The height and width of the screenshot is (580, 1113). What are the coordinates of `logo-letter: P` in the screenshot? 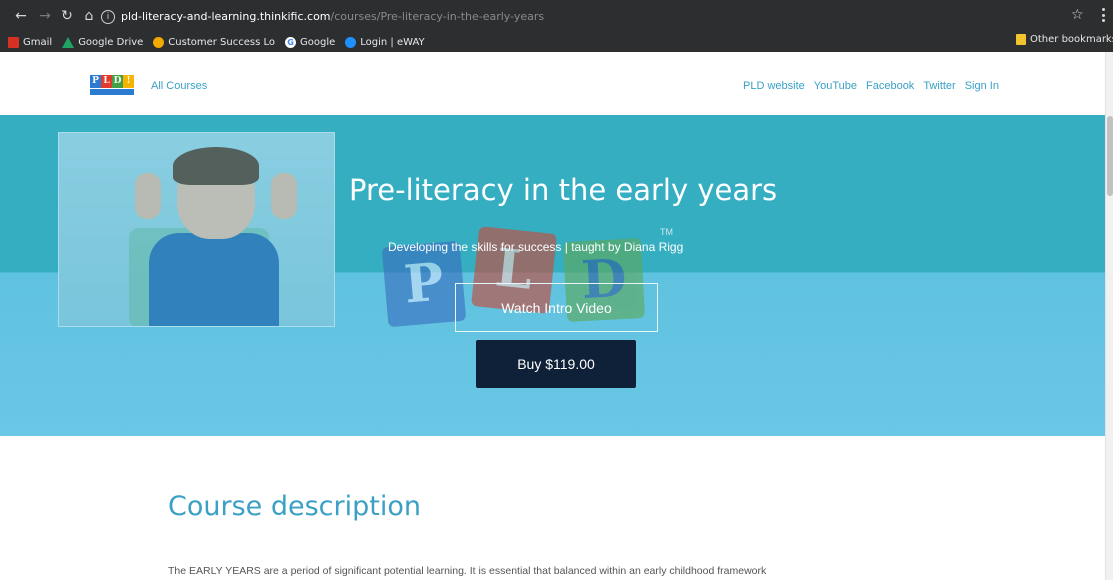 It's located at (95, 81).